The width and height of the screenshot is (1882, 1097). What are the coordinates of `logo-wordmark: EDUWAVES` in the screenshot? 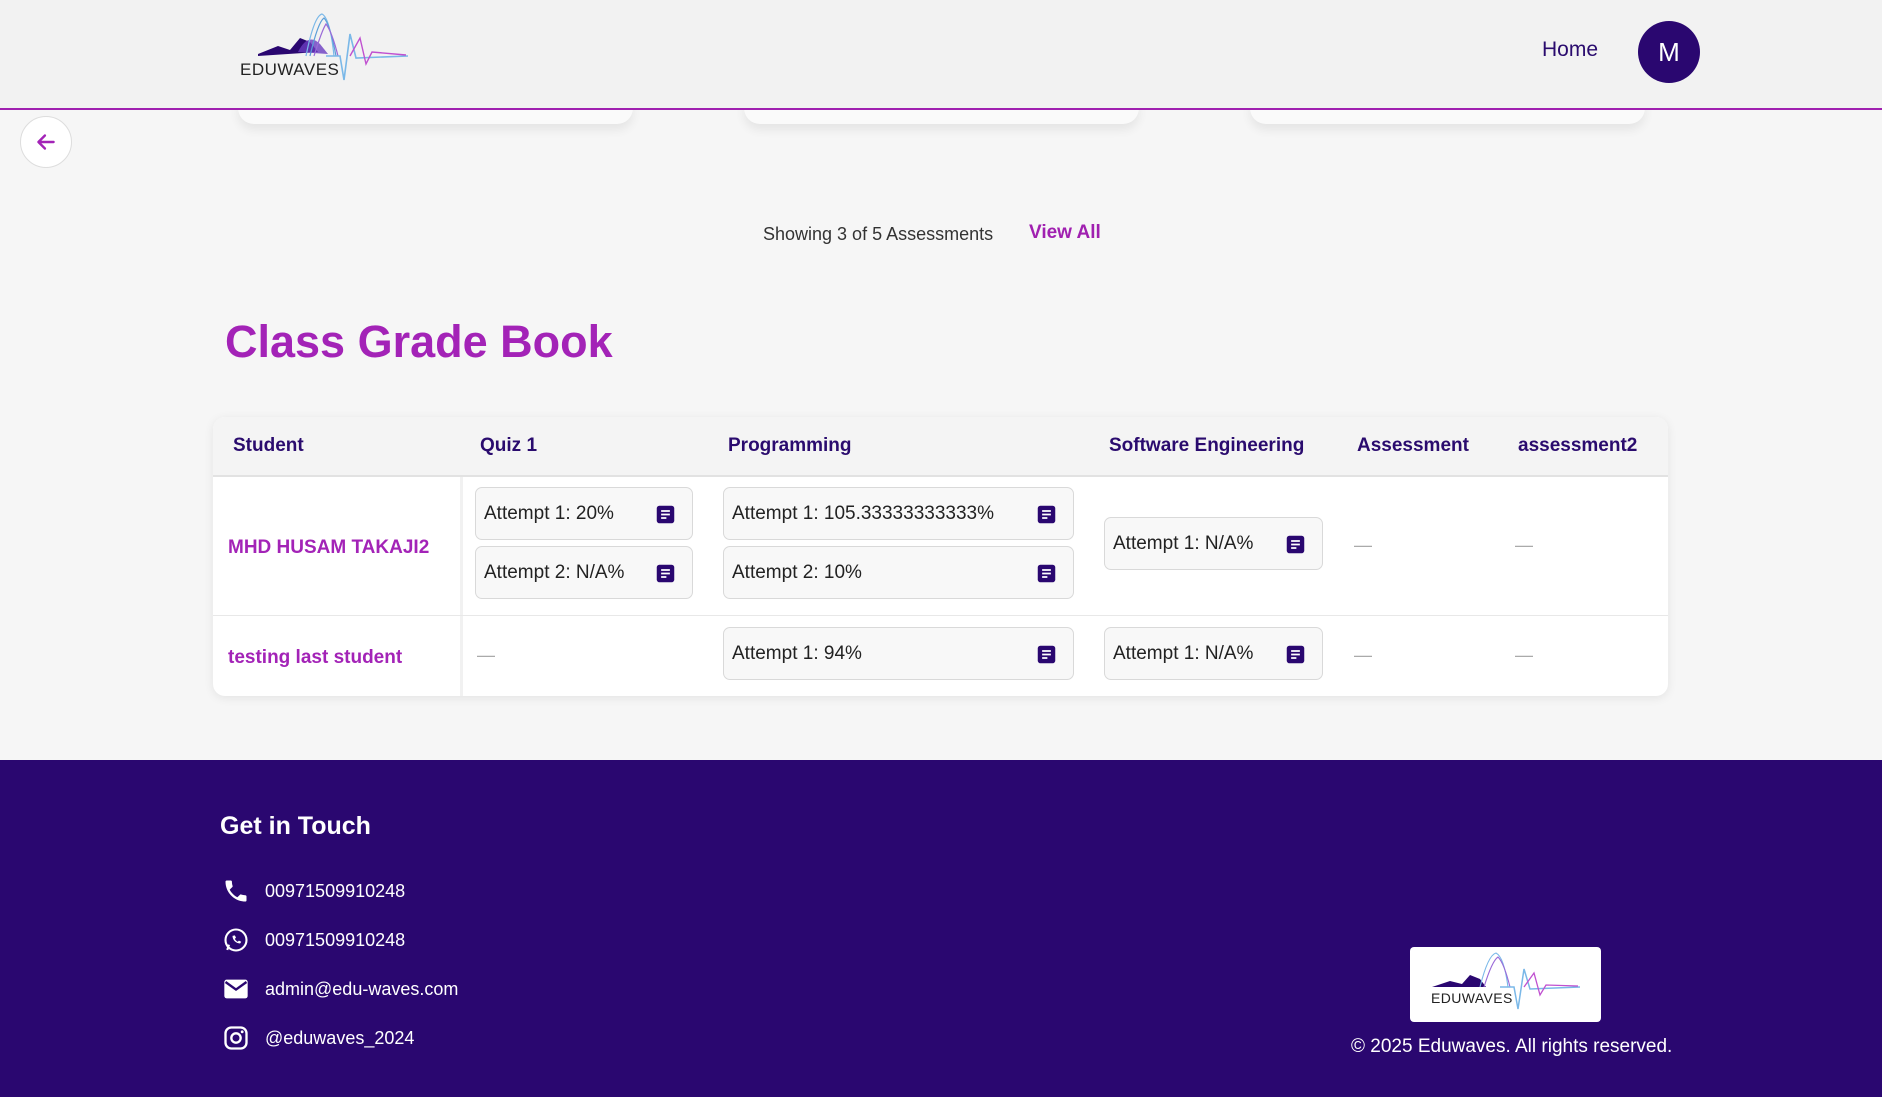 It's located at (290, 69).